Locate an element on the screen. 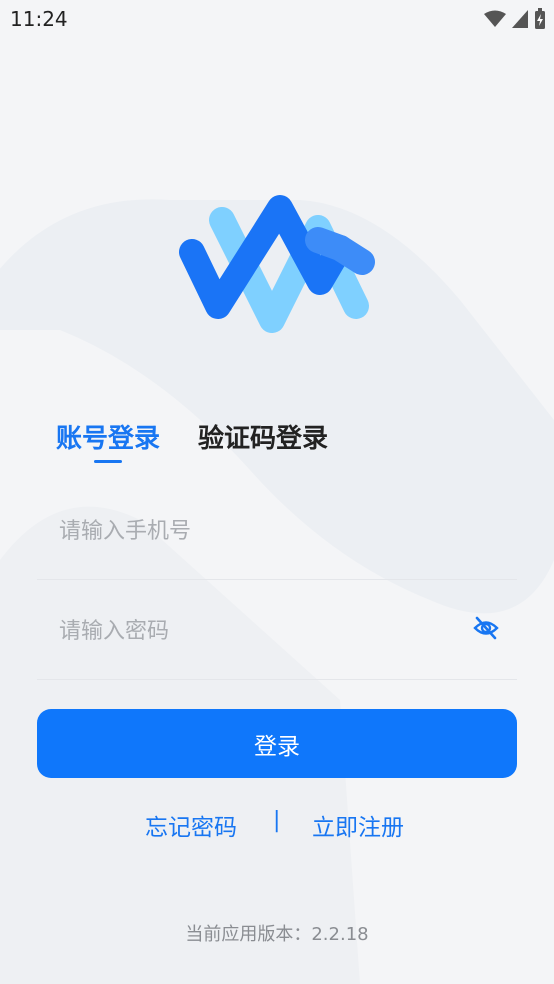  status-time: 11:24 is located at coordinates (39, 19).